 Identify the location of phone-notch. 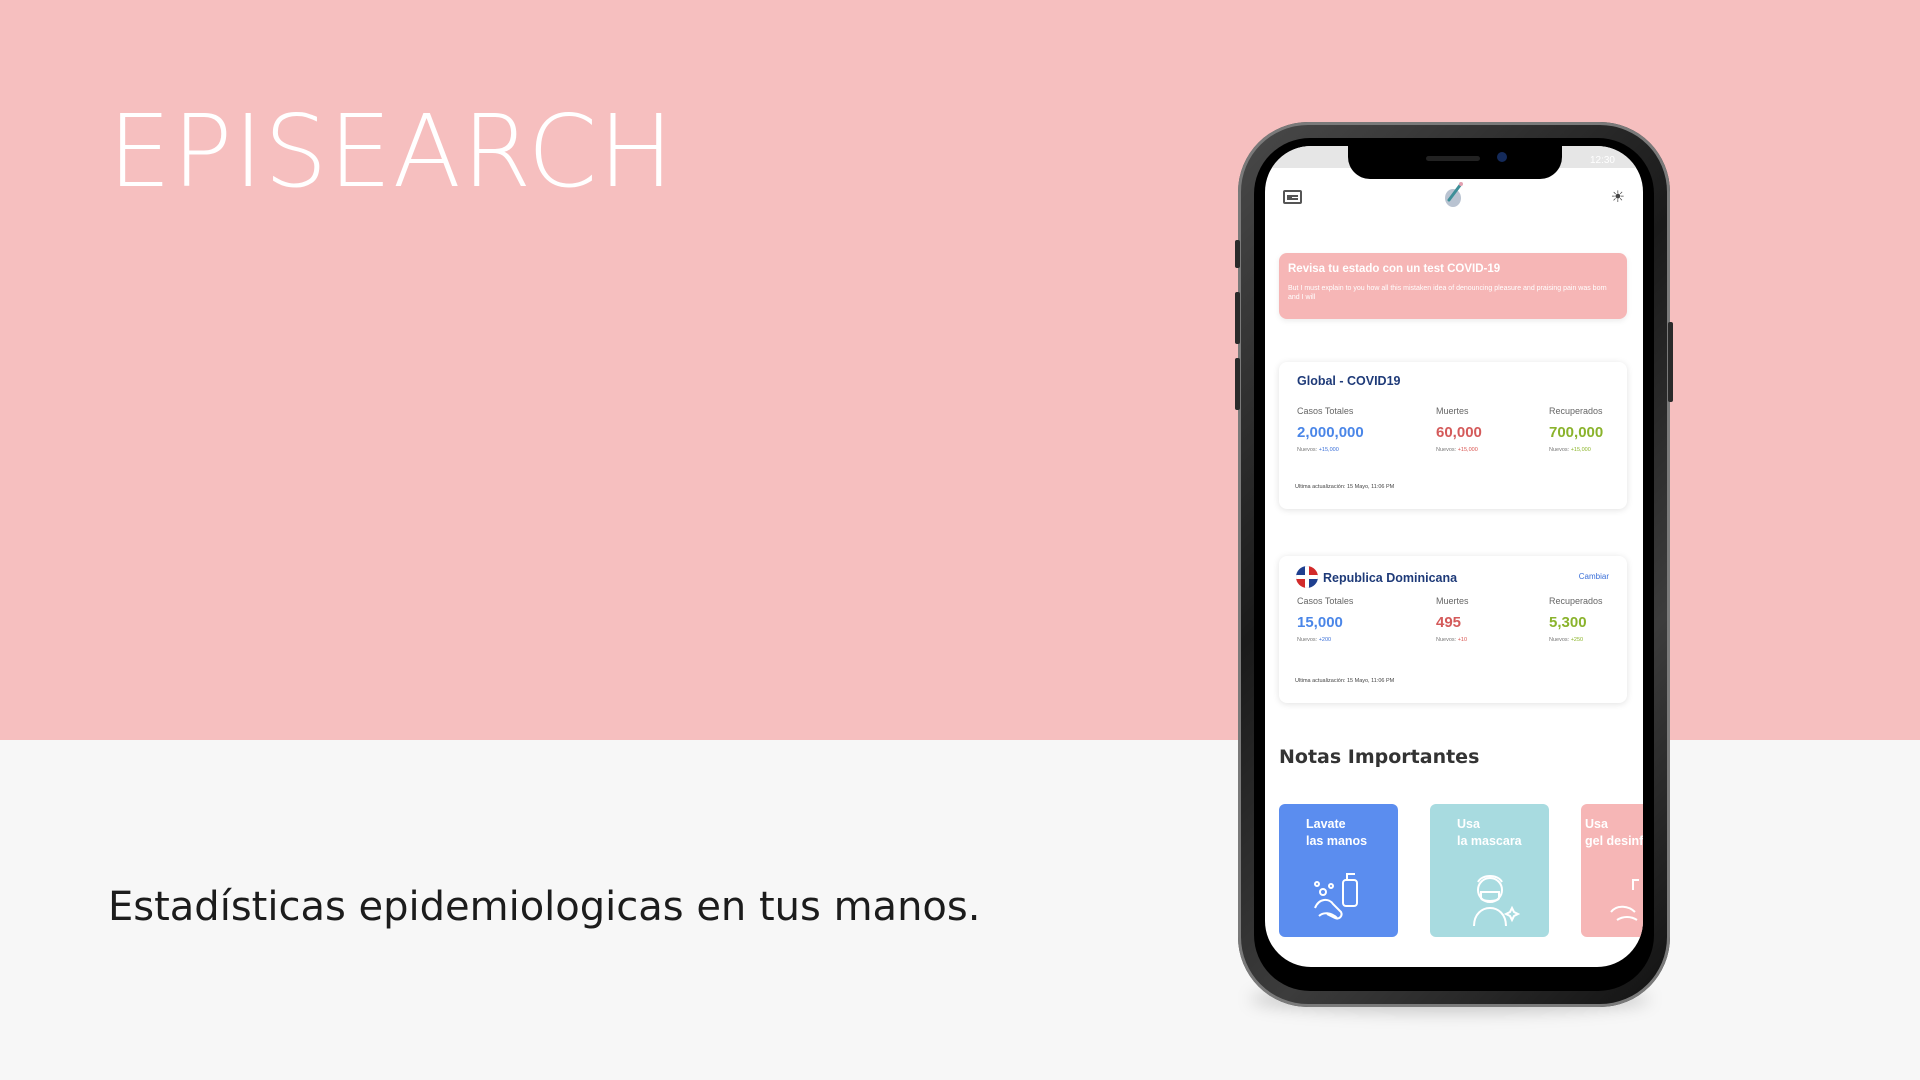
(1455, 162).